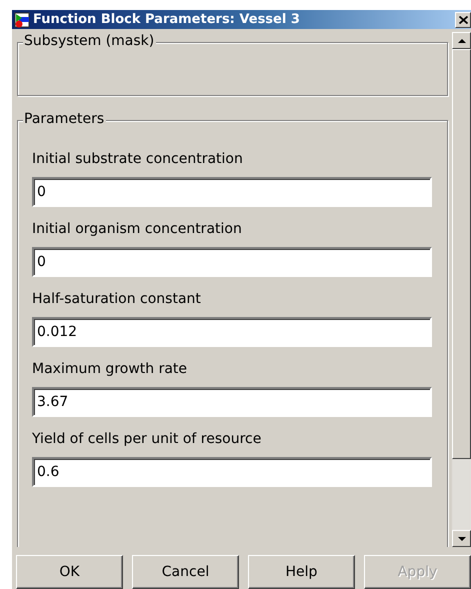 The height and width of the screenshot is (589, 471). What do you see at coordinates (232, 332) in the screenshot?
I see `input-field: 0.012` at bounding box center [232, 332].